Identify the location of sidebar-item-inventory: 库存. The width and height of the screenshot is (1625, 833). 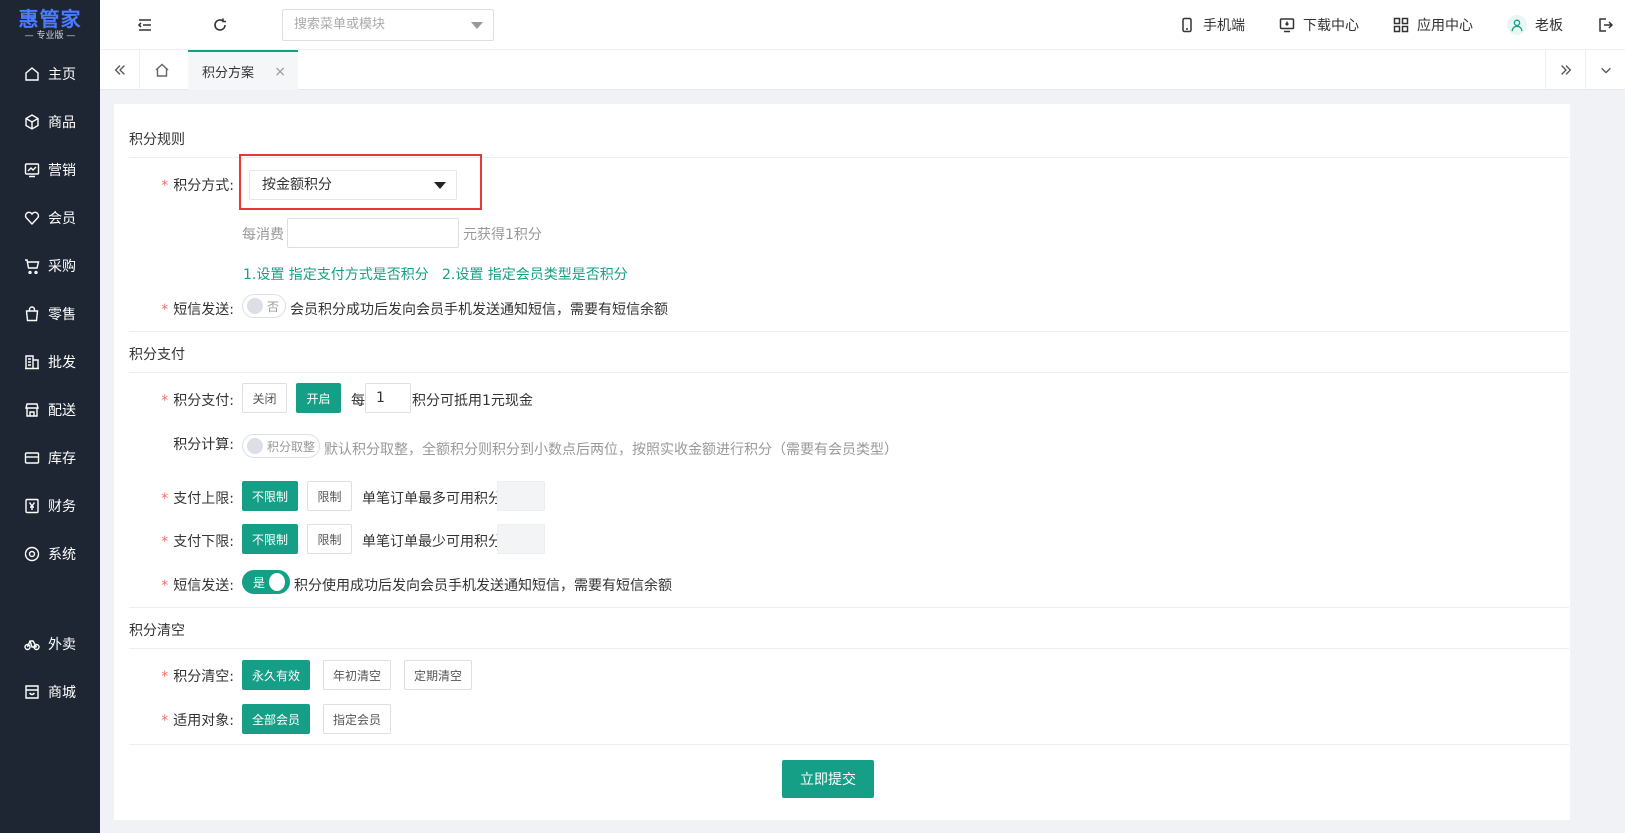
(50, 458).